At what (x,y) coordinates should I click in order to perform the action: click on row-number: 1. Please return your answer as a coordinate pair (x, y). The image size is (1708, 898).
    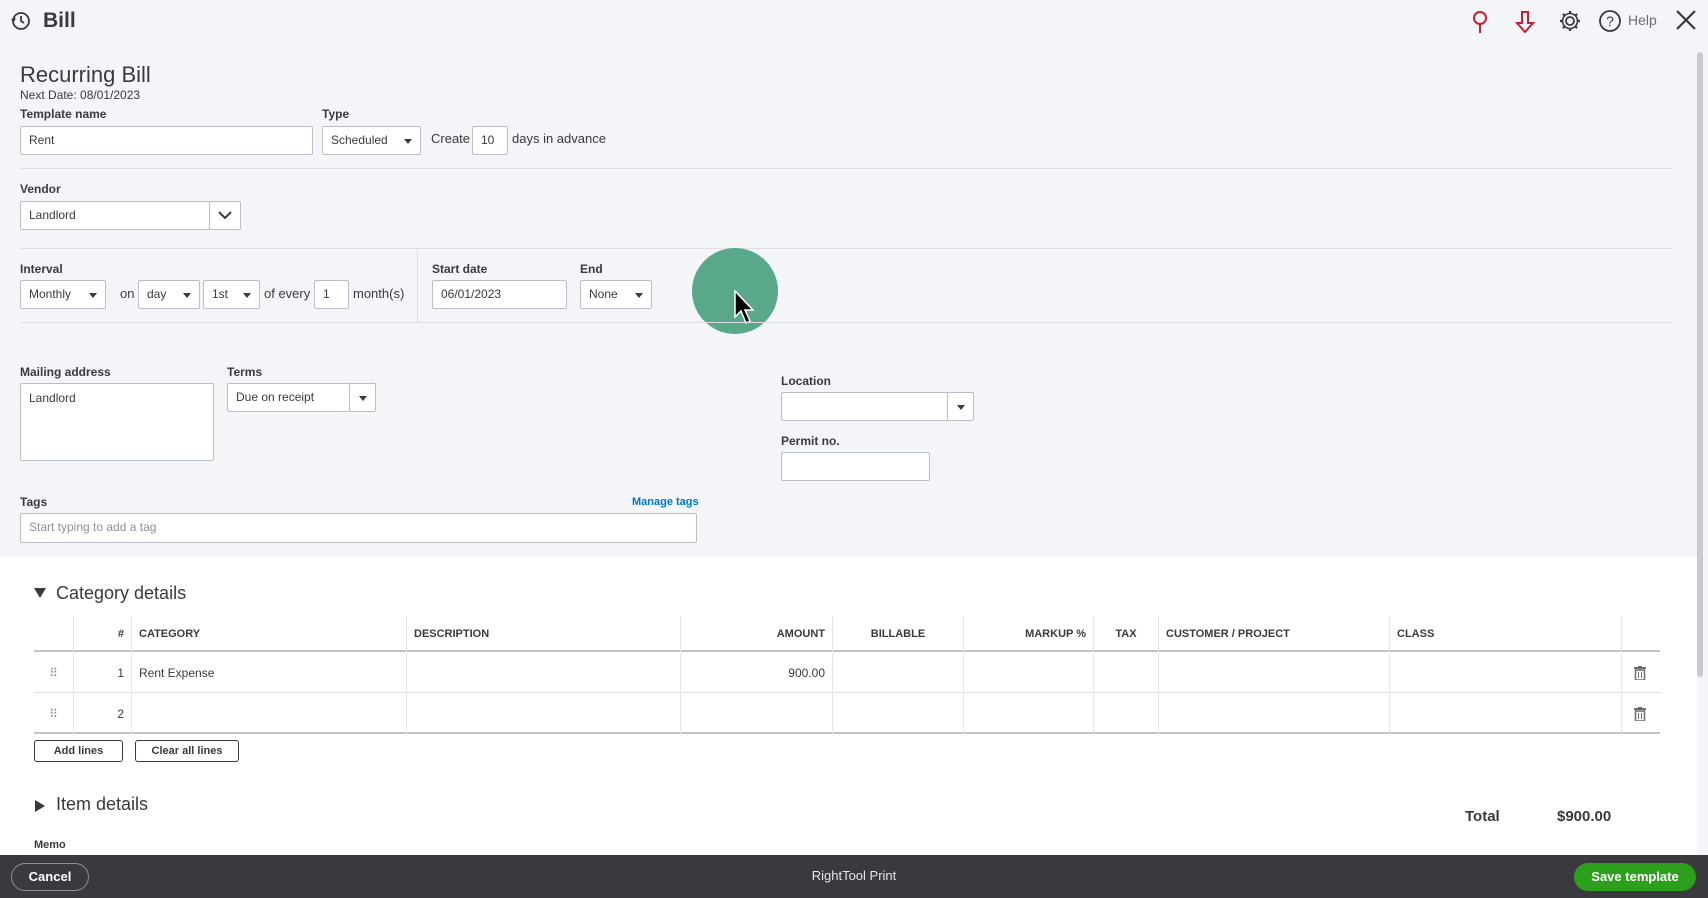
    Looking at the image, I should click on (103, 673).